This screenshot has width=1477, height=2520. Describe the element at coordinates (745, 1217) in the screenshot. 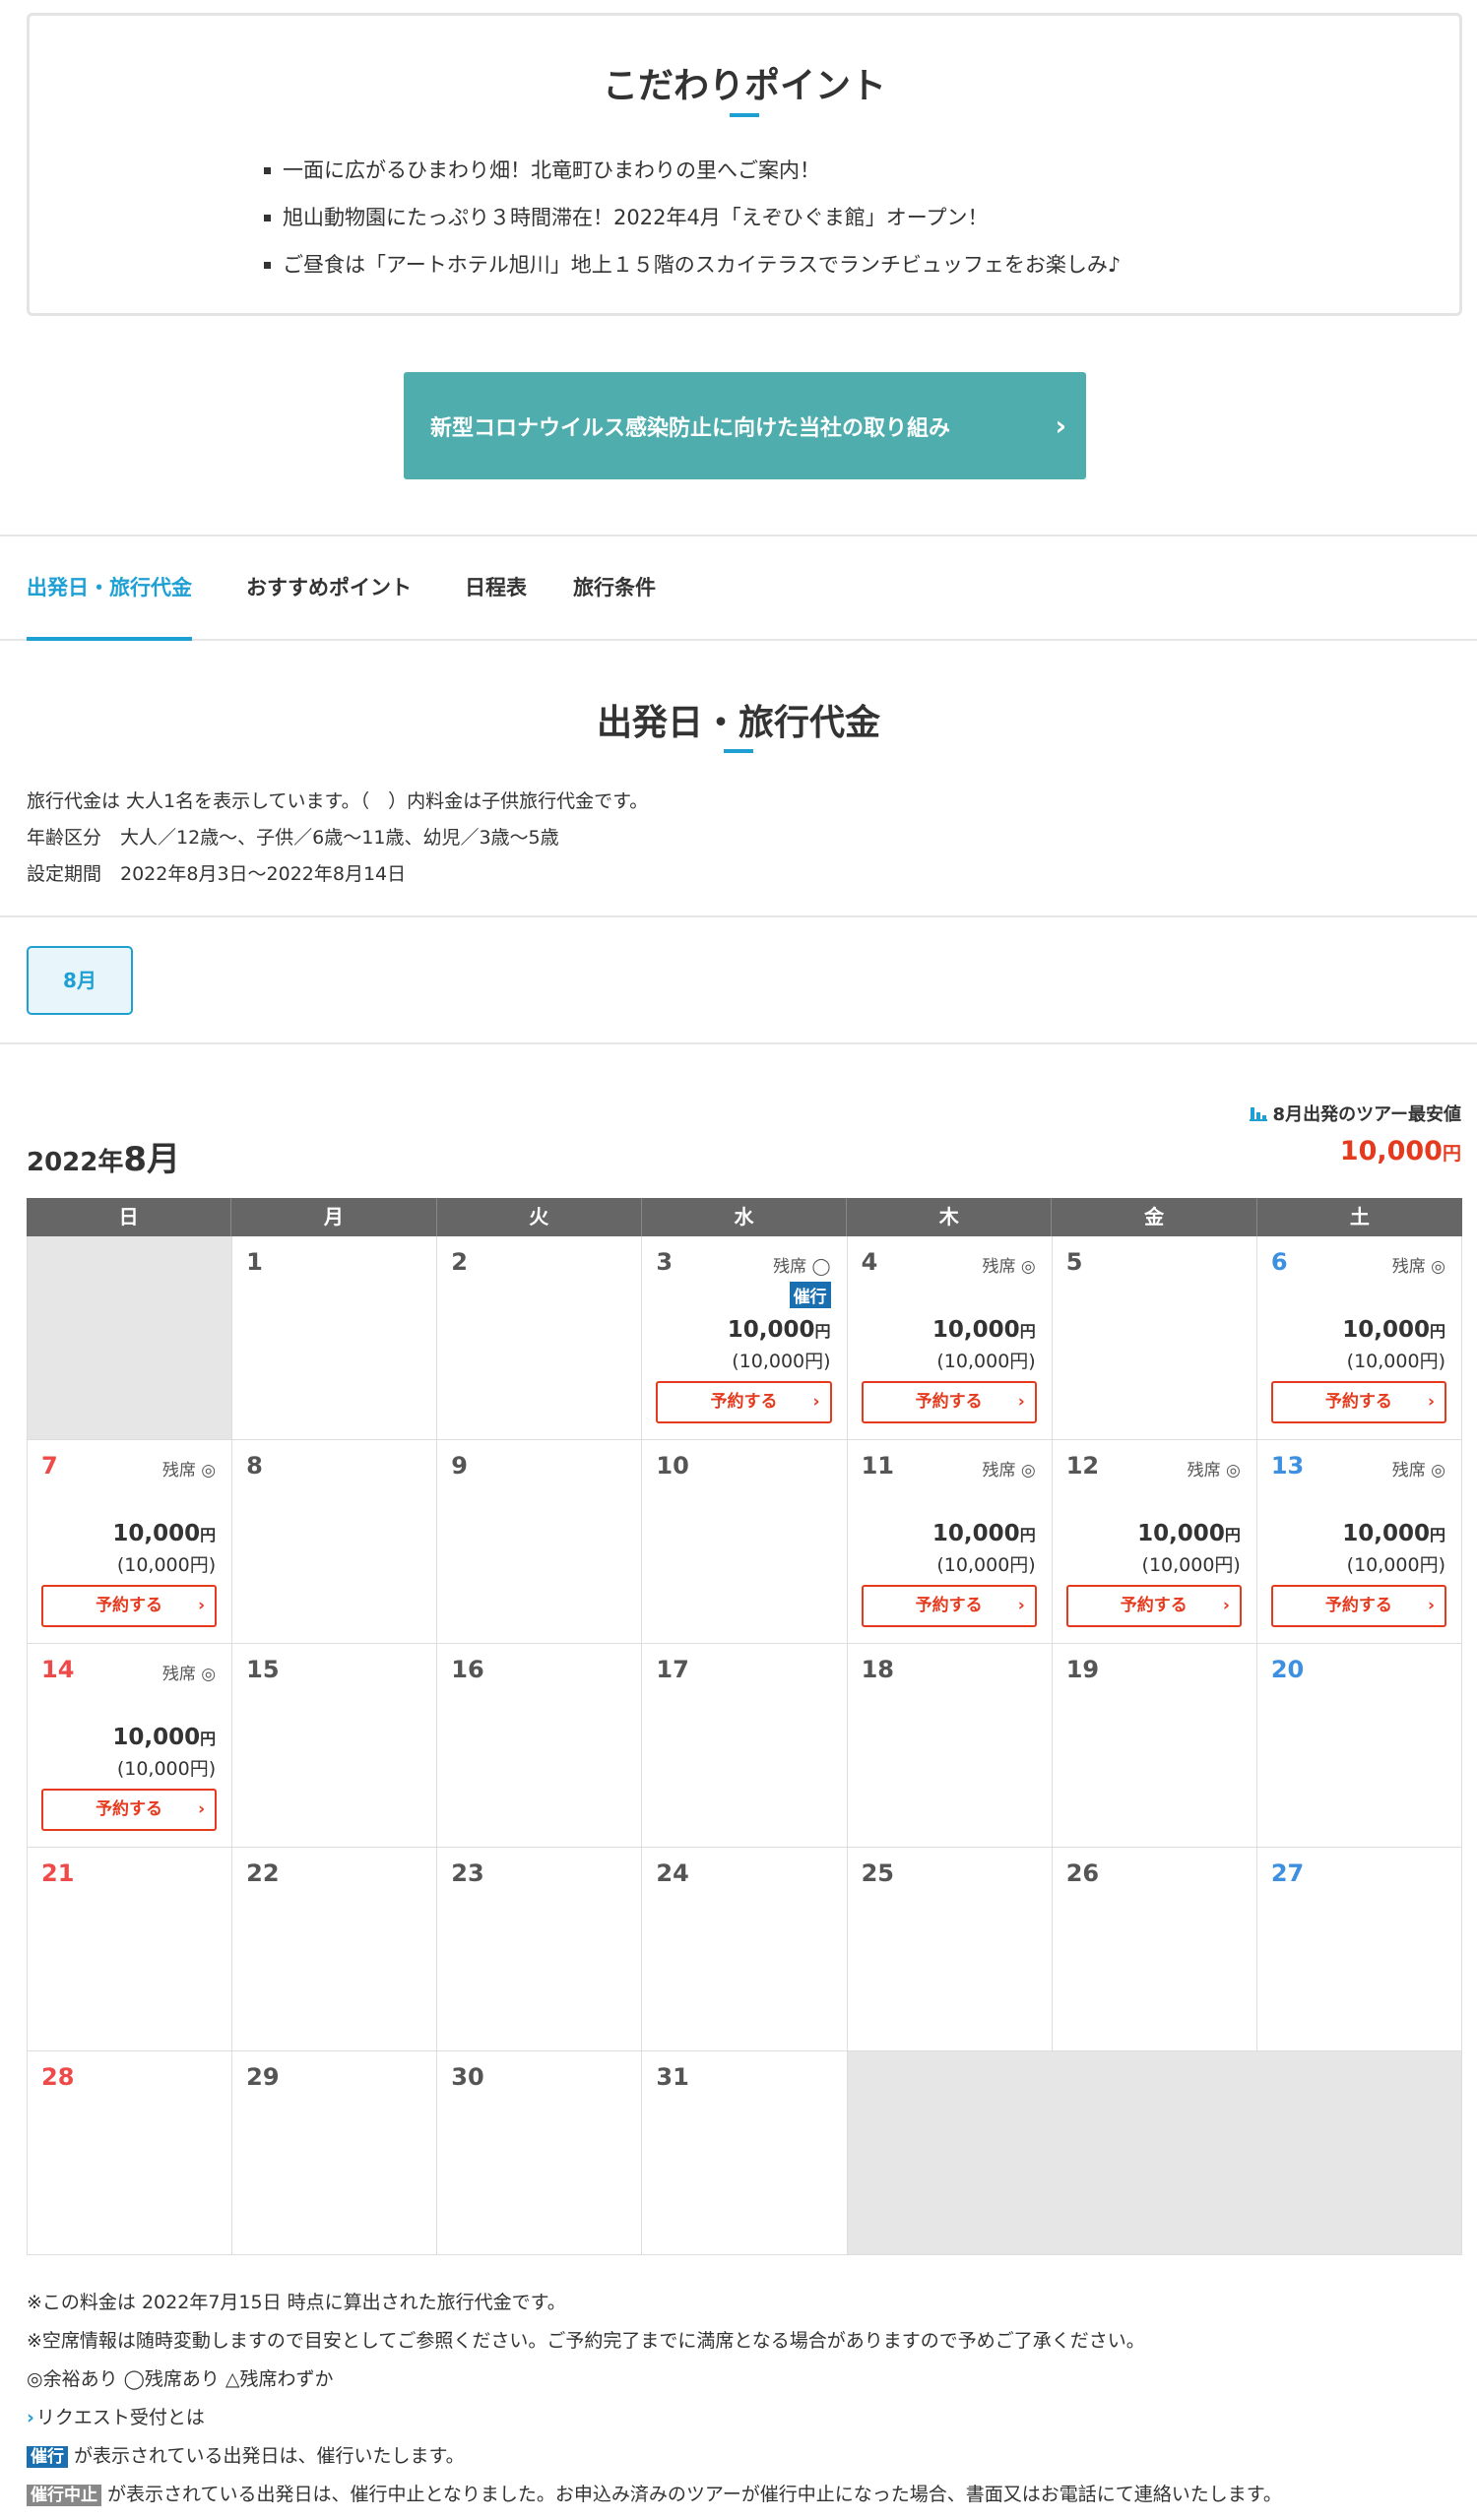

I see `weekday-header: 水` at that location.